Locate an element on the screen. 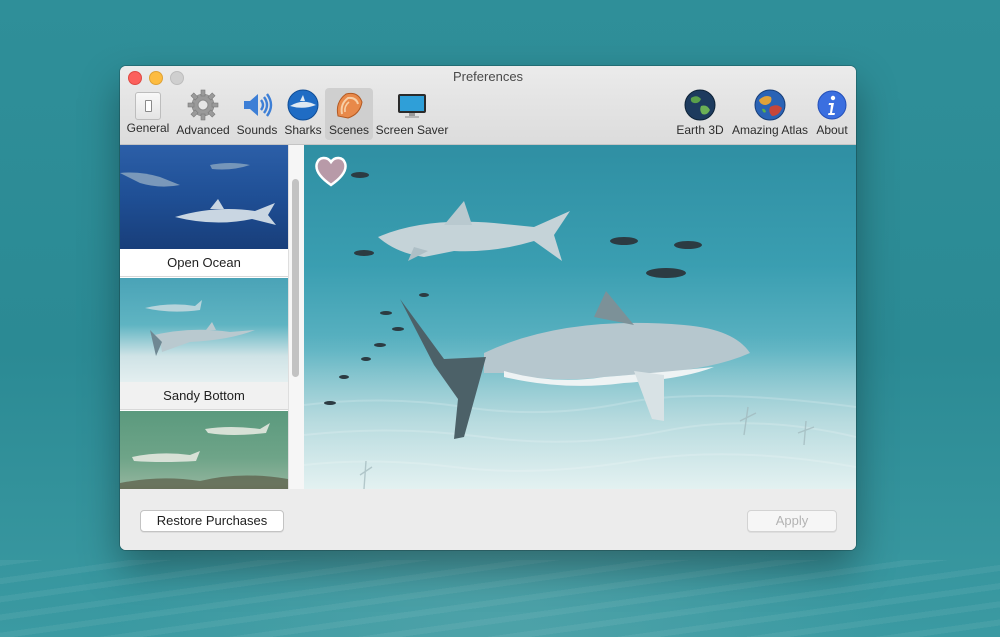 This screenshot has width=1000, height=637. toolbar-sounds-label: Sounds is located at coordinates (257, 130).